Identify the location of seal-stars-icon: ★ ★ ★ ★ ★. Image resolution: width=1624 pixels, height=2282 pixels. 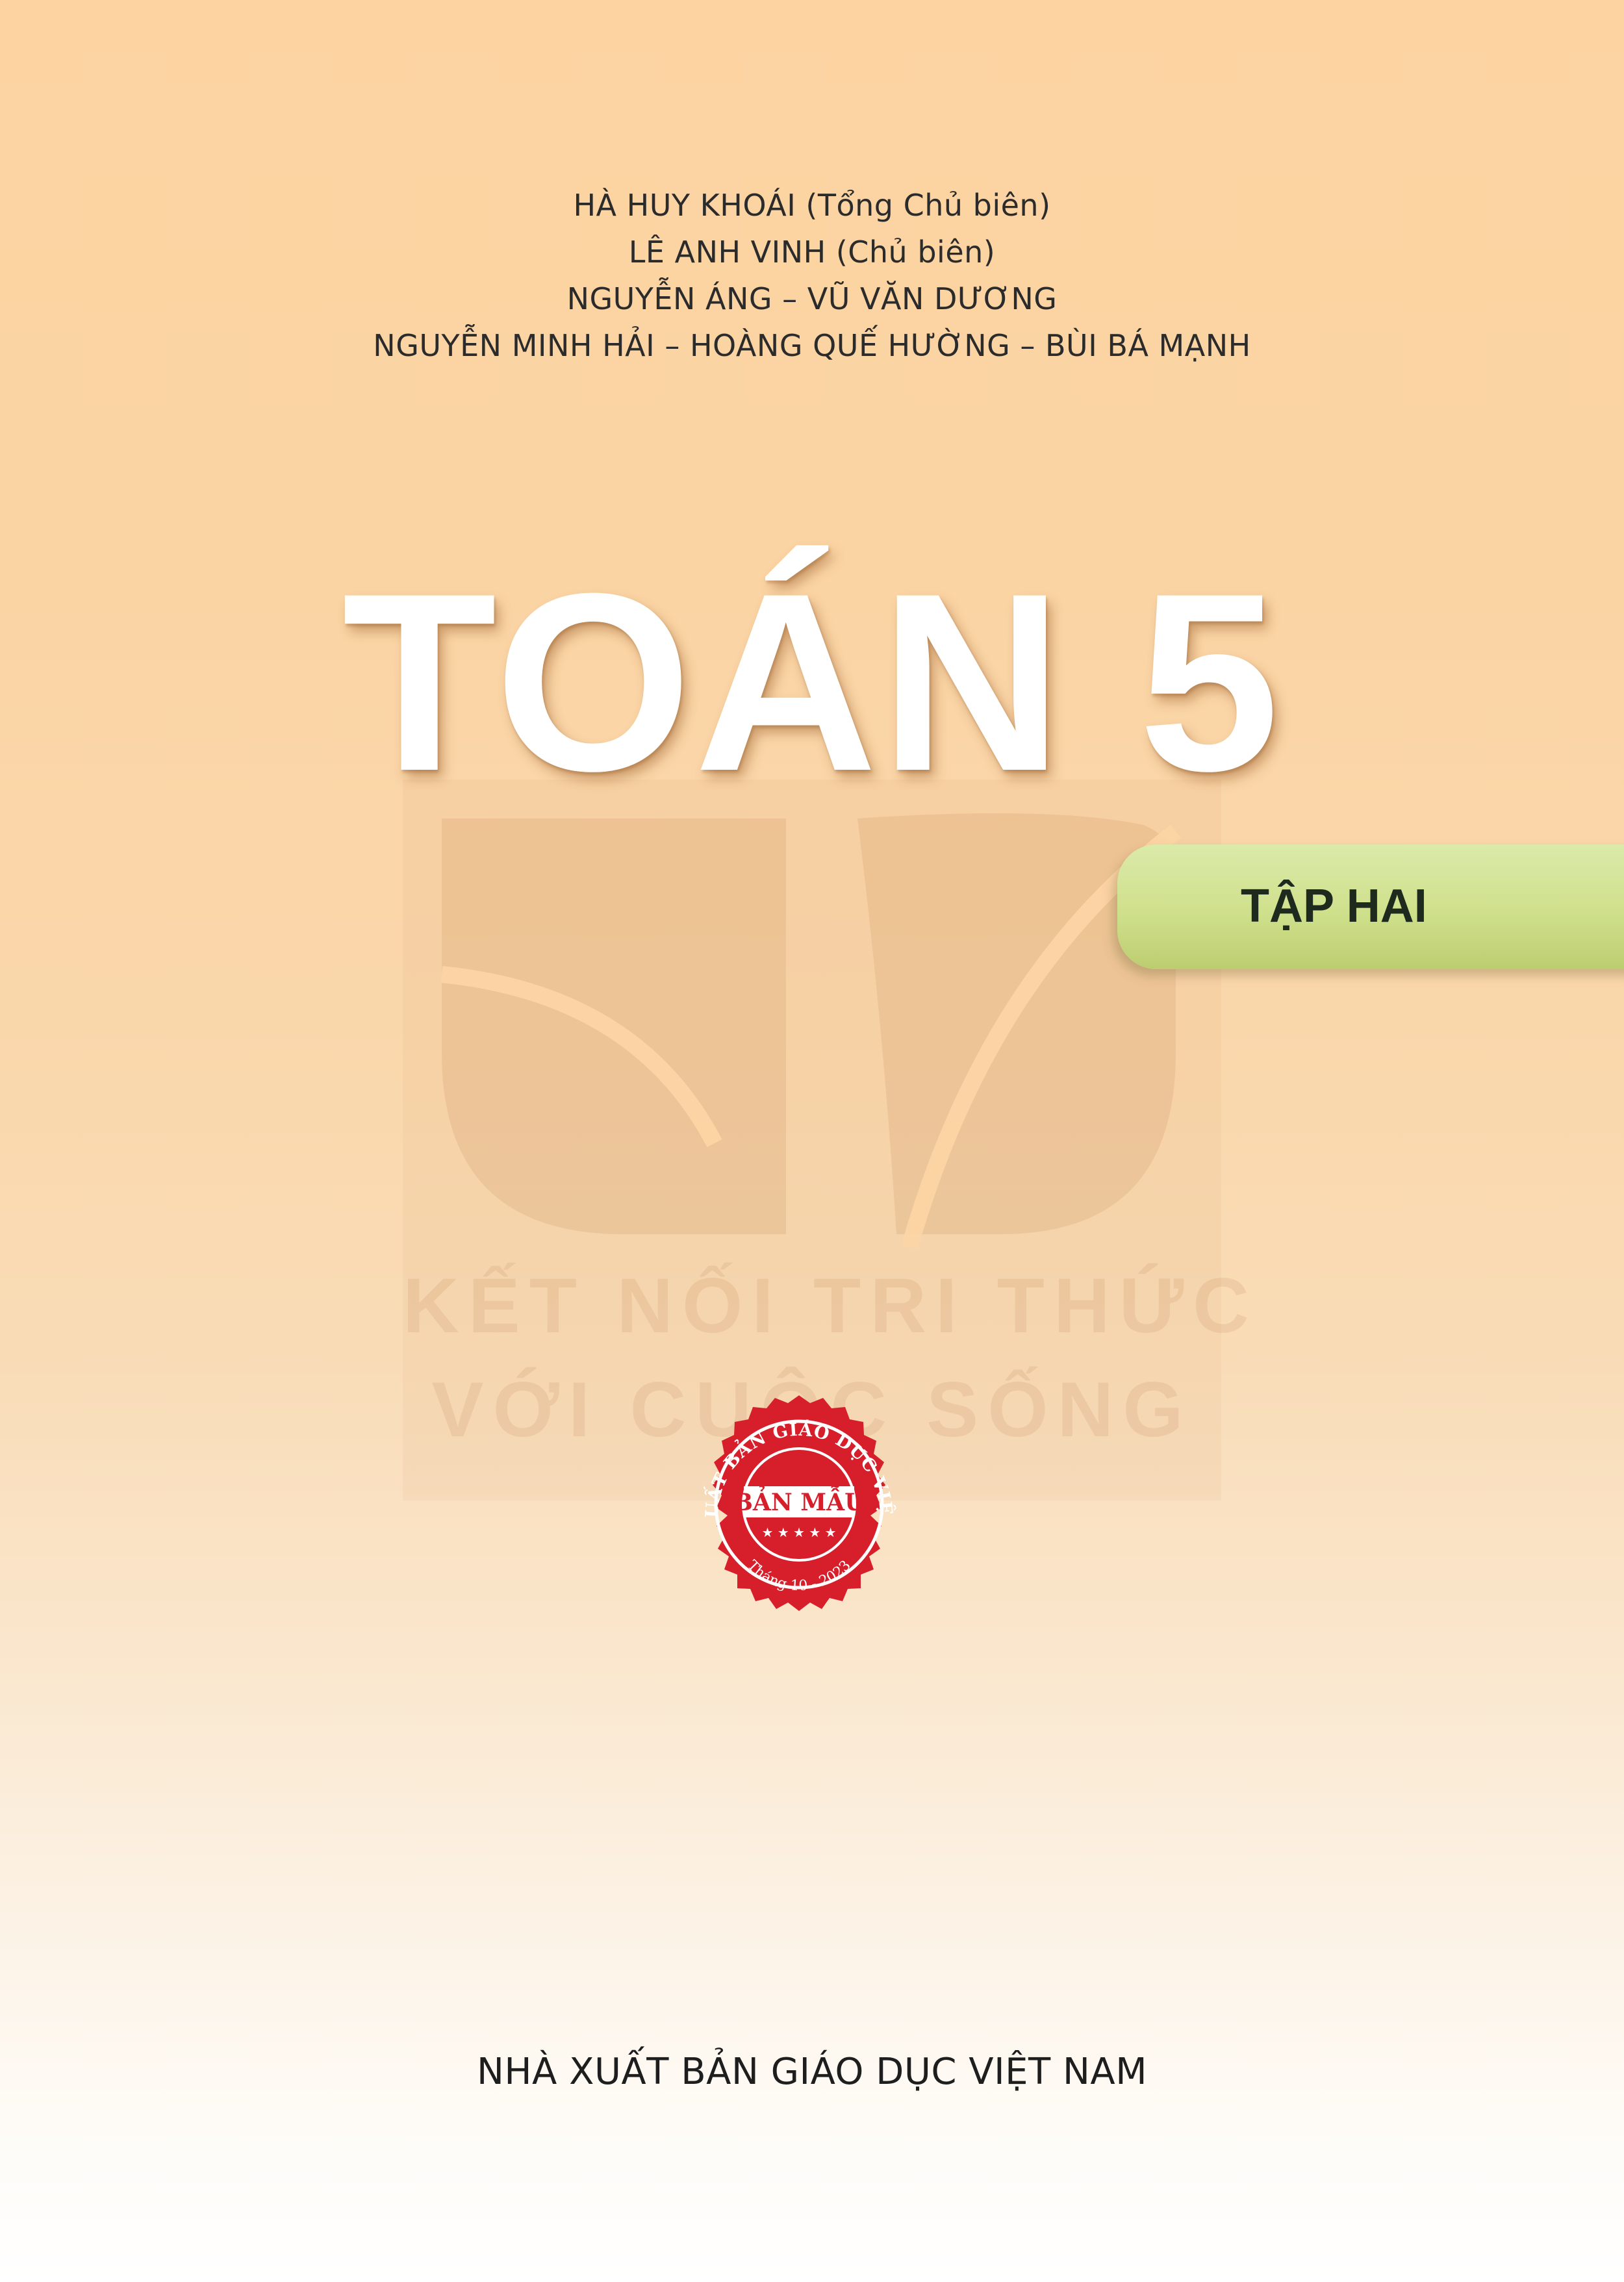
(798, 1532).